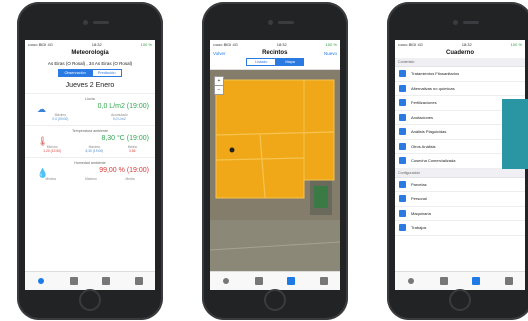 This screenshot has height=321, width=528. I want to click on tab-observacion: Observación, so click(75, 73).